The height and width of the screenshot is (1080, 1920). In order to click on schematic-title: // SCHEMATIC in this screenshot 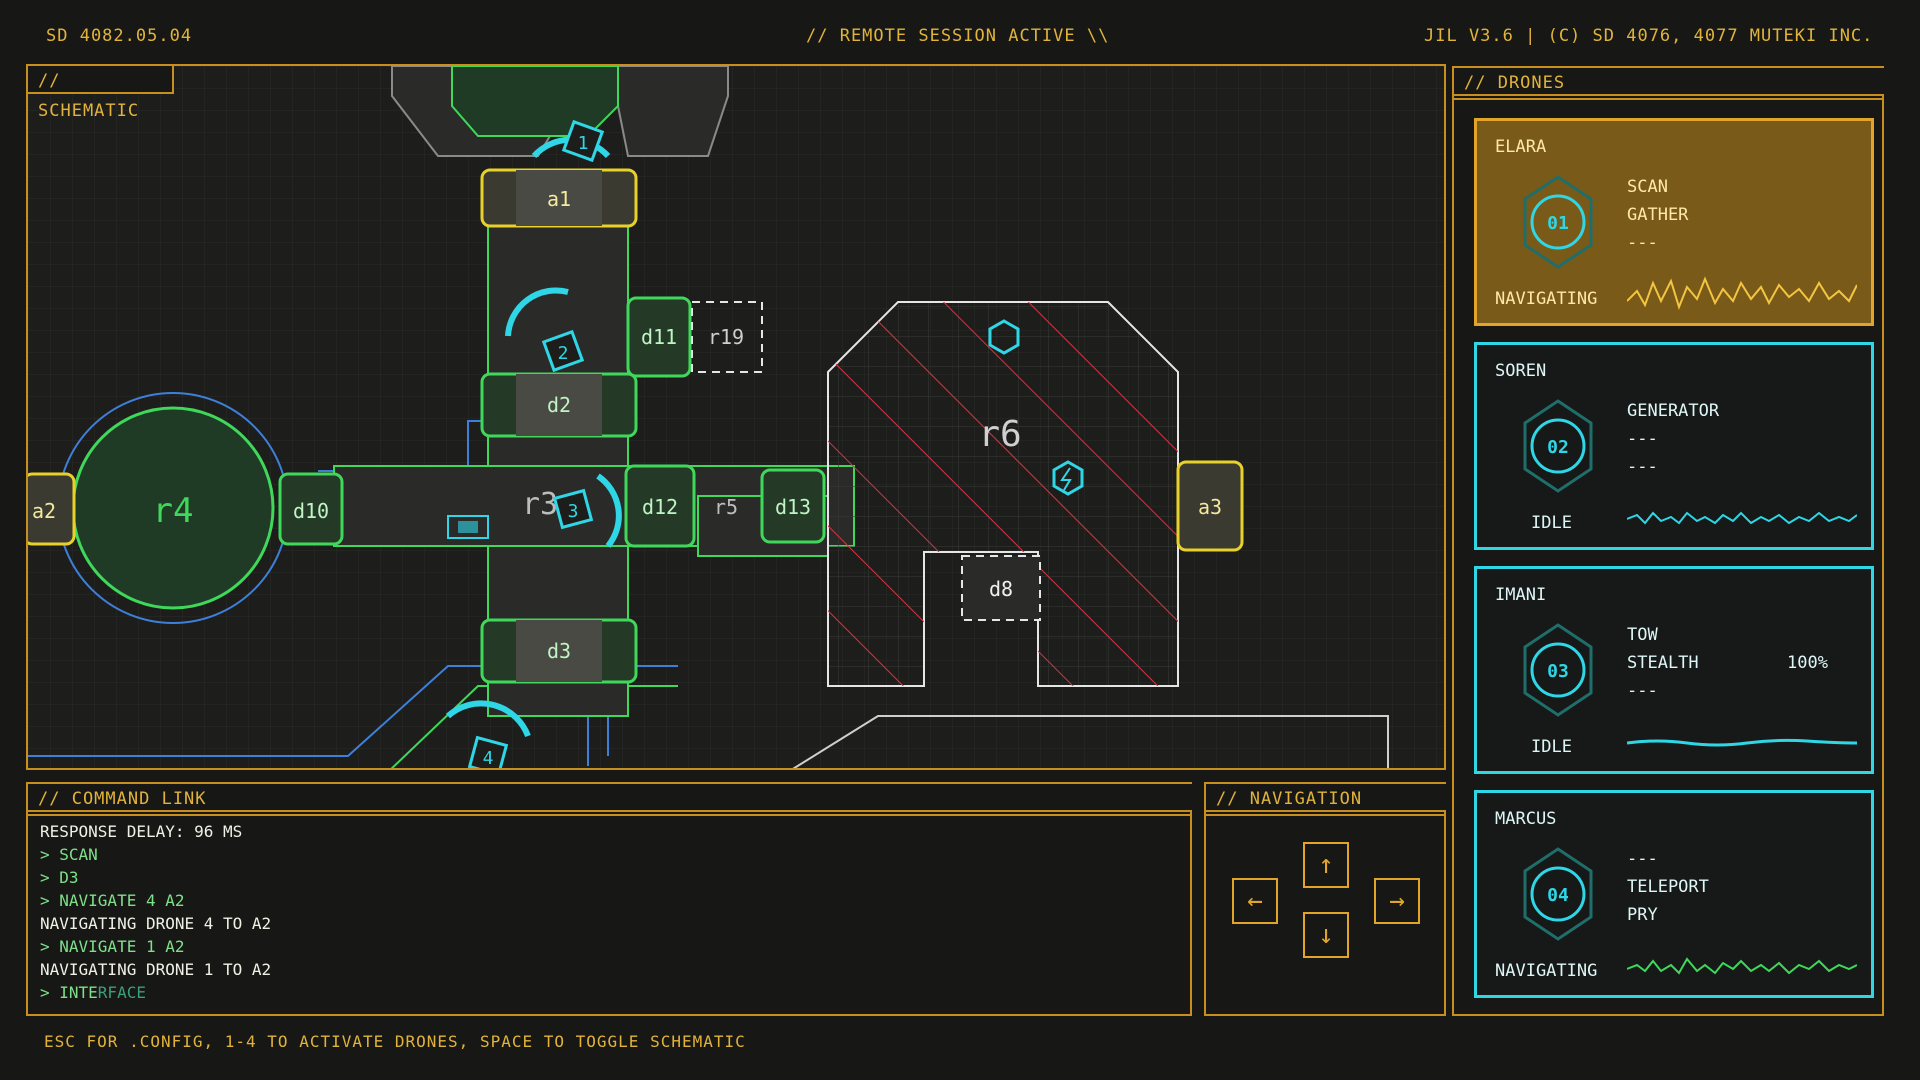, I will do `click(101, 93)`.